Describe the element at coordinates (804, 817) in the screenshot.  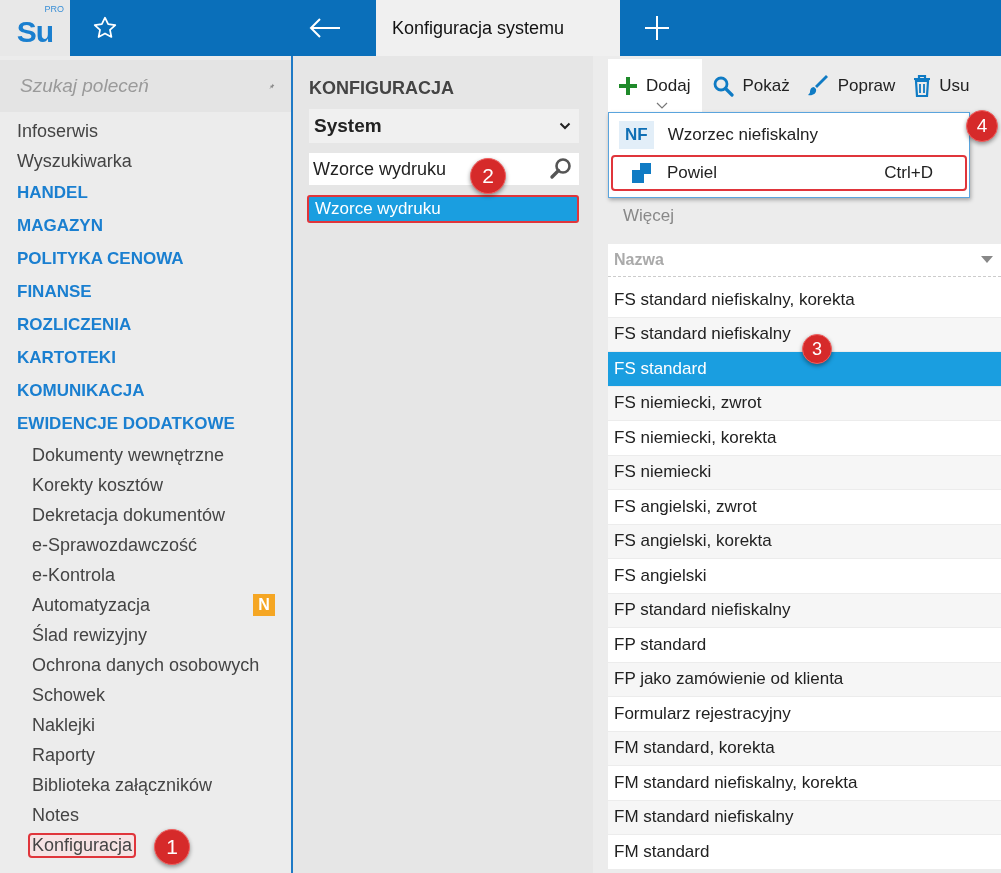
I see `list-row: FM standard niefiskalny` at that location.